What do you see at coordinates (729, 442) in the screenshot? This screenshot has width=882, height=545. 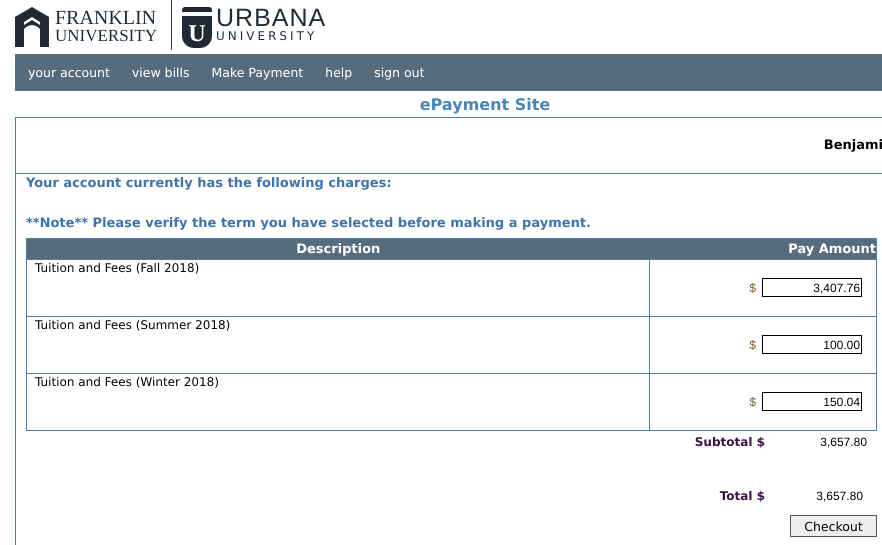 I see `subtotal-label: Subtotal $` at bounding box center [729, 442].